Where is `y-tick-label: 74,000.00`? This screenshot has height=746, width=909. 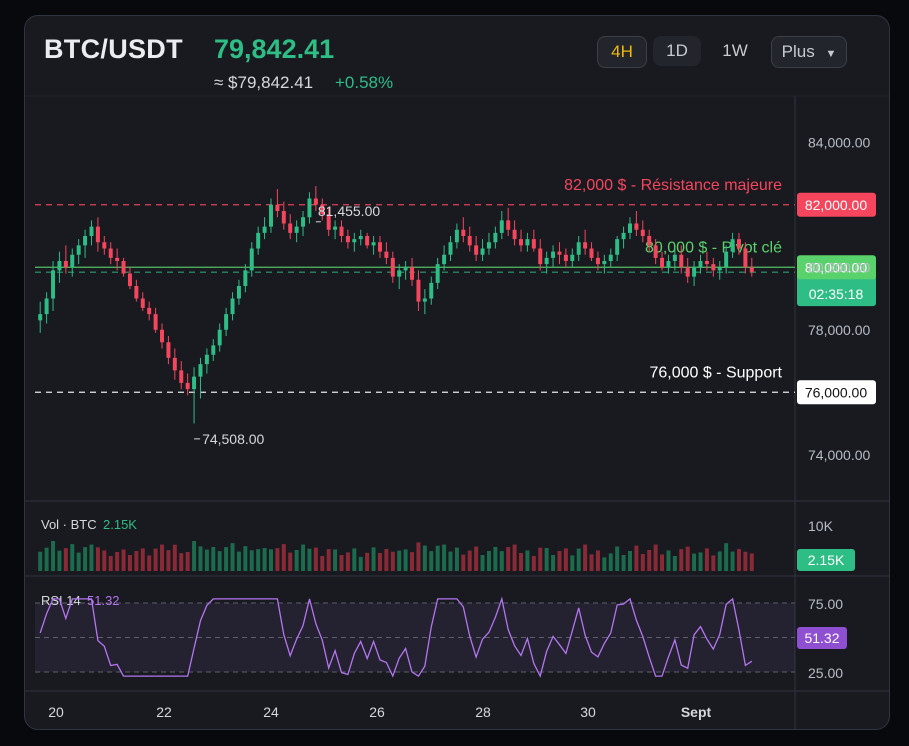 y-tick-label: 74,000.00 is located at coordinates (839, 455).